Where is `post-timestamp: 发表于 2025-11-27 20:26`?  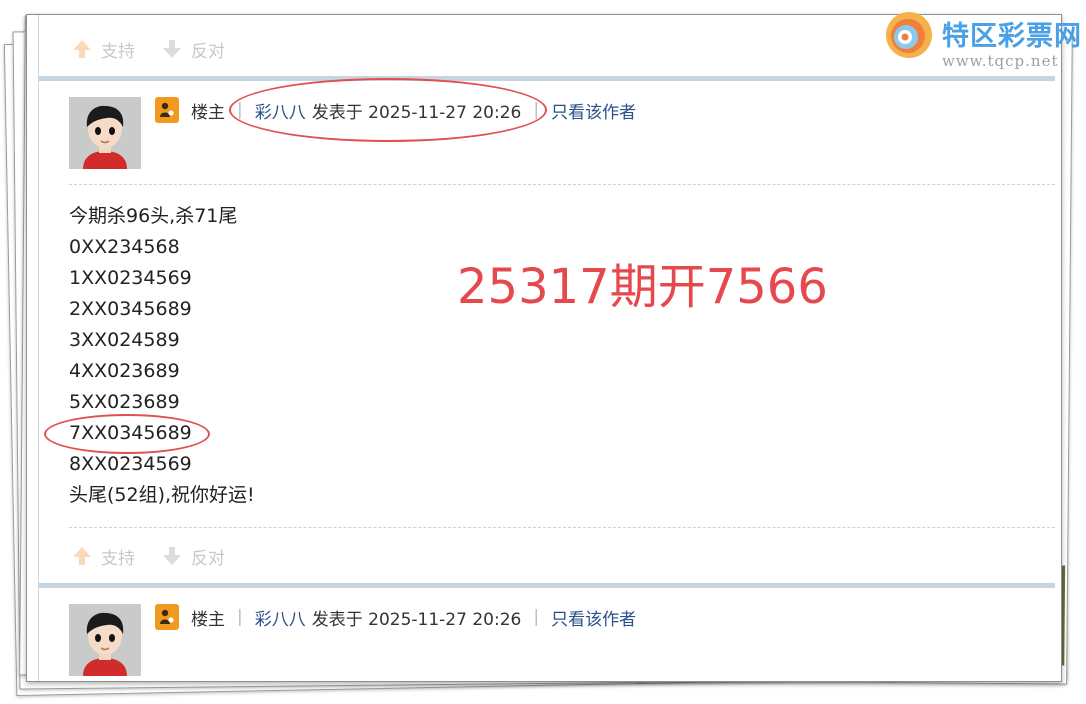
post-timestamp: 发表于 2025-11-27 20:26 is located at coordinates (416, 619).